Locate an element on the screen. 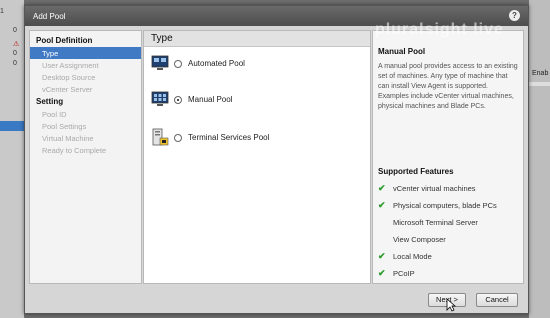 The image size is (550, 318). feature-label: PCoIP is located at coordinates (404, 273).